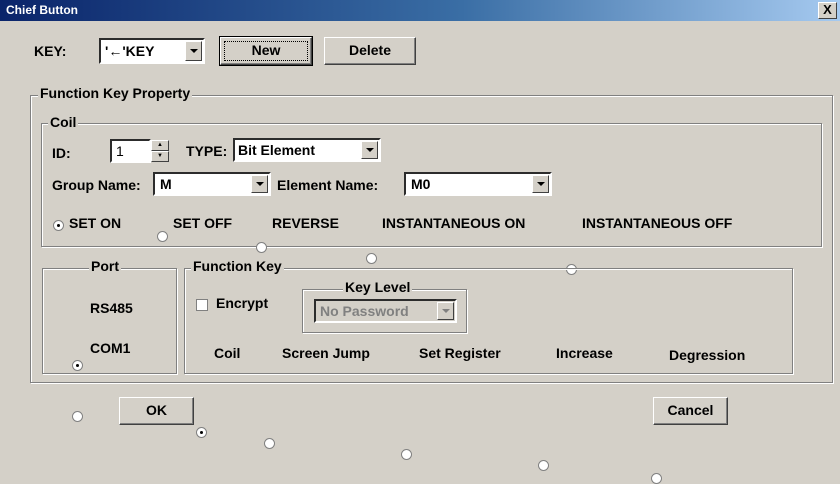  Describe the element at coordinates (77, 365) in the screenshot. I see `rs485-radio` at that location.